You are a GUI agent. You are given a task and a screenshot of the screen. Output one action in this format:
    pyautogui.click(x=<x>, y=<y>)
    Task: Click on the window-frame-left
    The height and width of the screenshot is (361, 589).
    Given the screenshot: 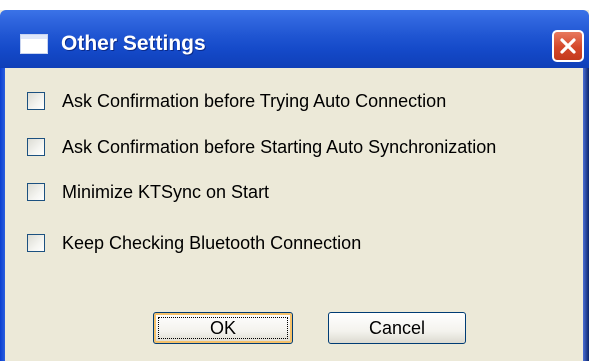 What is the action you would take?
    pyautogui.click(x=2, y=214)
    